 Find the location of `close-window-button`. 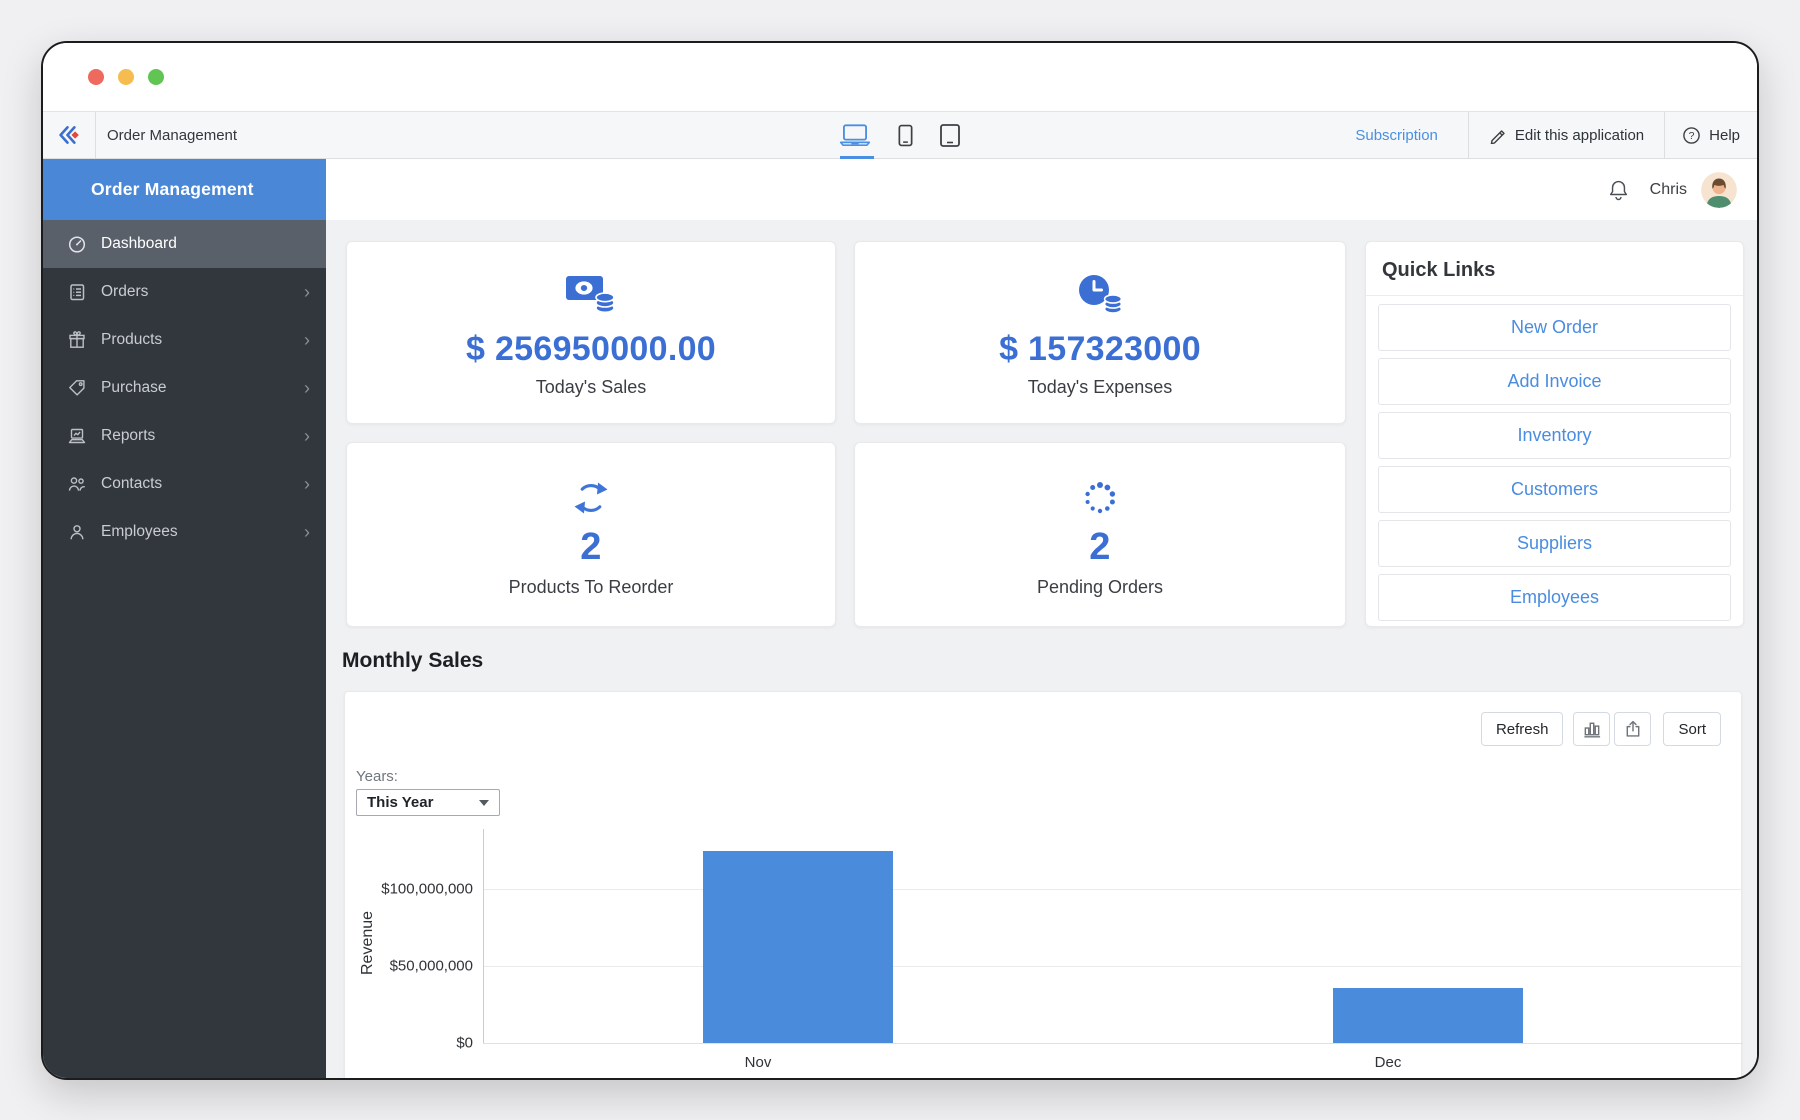

close-window-button is located at coordinates (96, 77).